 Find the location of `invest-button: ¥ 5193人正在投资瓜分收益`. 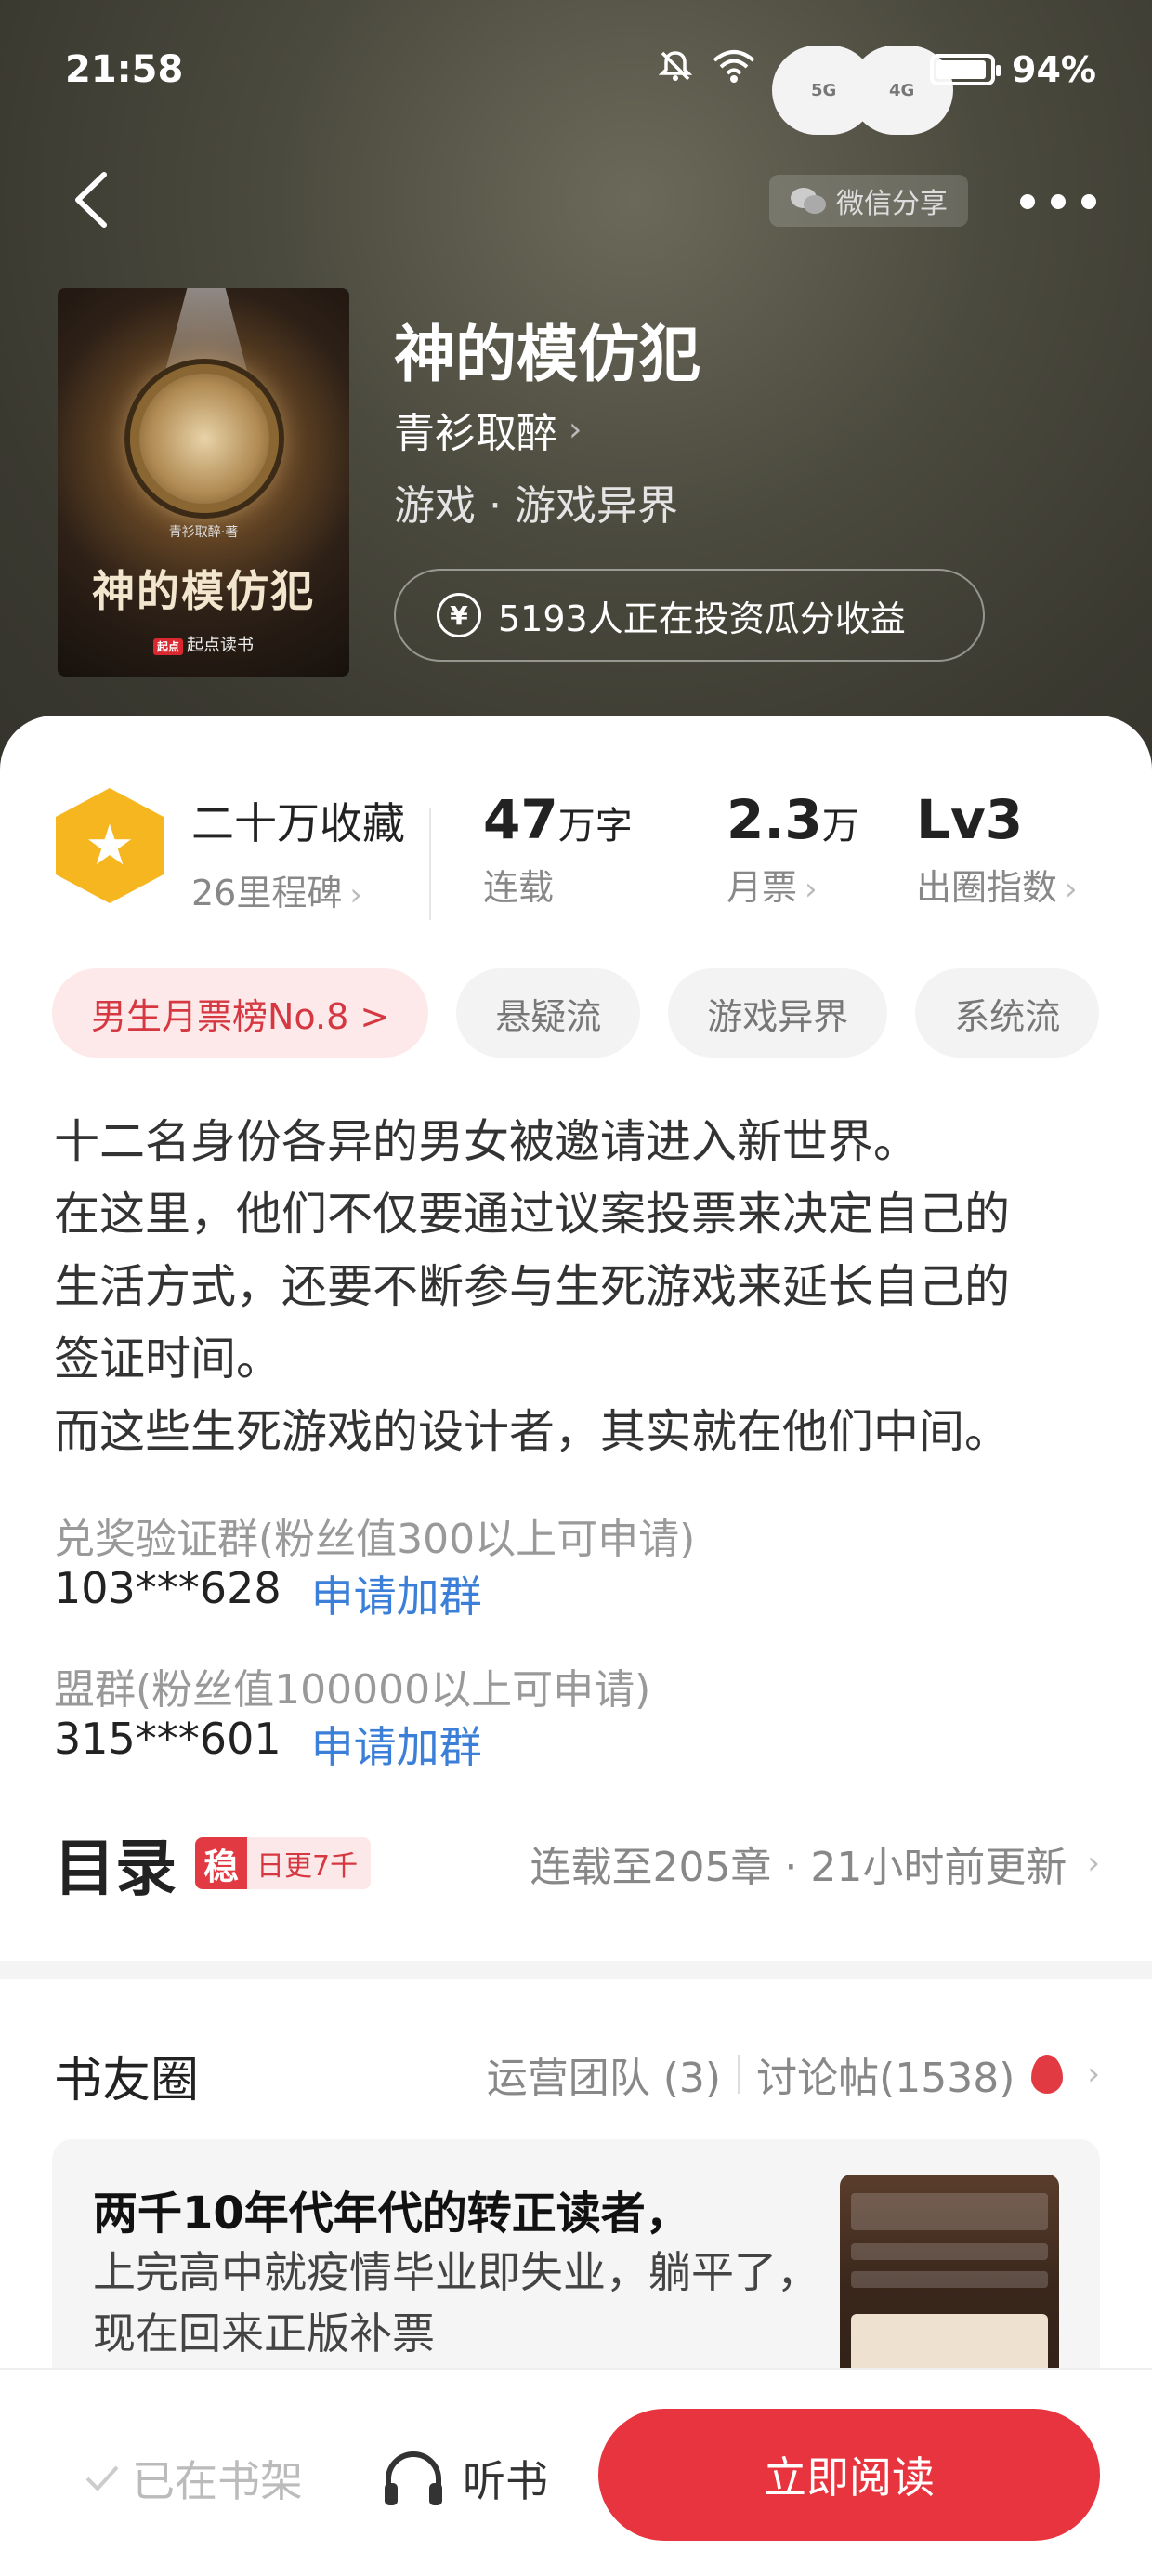

invest-button: ¥ 5193人正在投资瓜分收益 is located at coordinates (689, 615).